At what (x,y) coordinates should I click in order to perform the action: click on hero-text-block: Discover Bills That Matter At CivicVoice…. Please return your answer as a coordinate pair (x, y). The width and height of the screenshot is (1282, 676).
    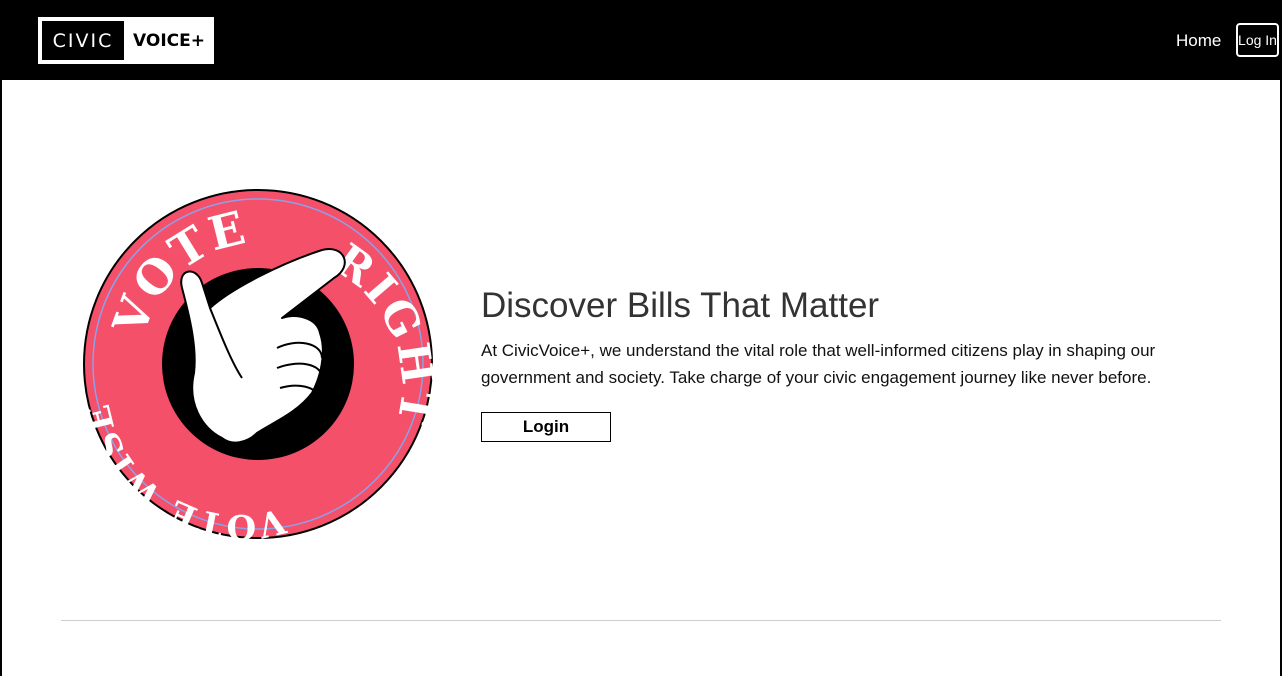
    Looking at the image, I should click on (846, 338).